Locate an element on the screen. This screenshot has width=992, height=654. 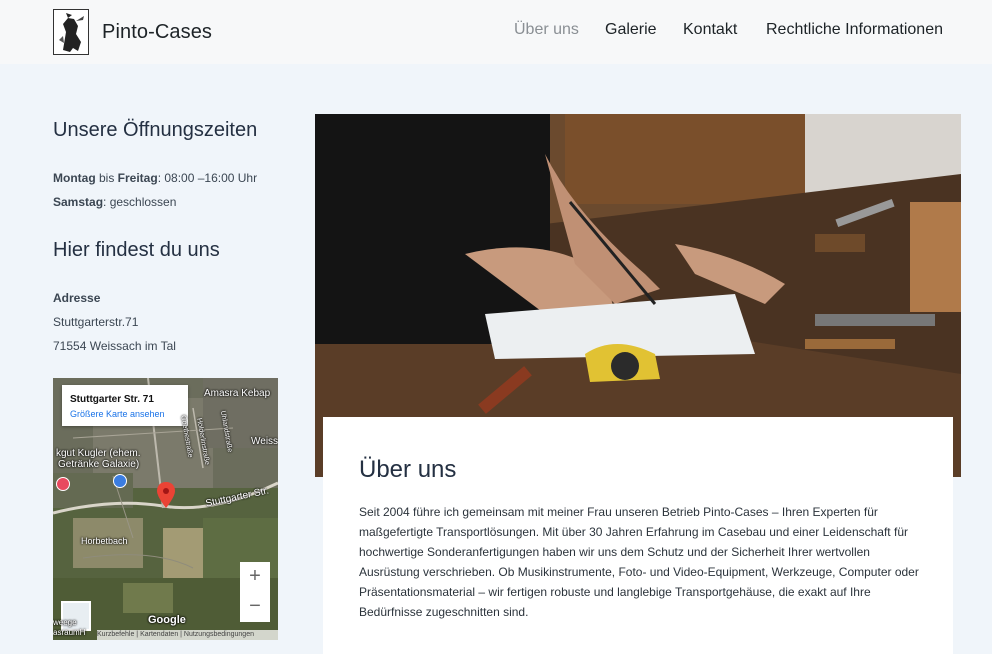
hours-saturday-label: Samstag is located at coordinates (78, 202).